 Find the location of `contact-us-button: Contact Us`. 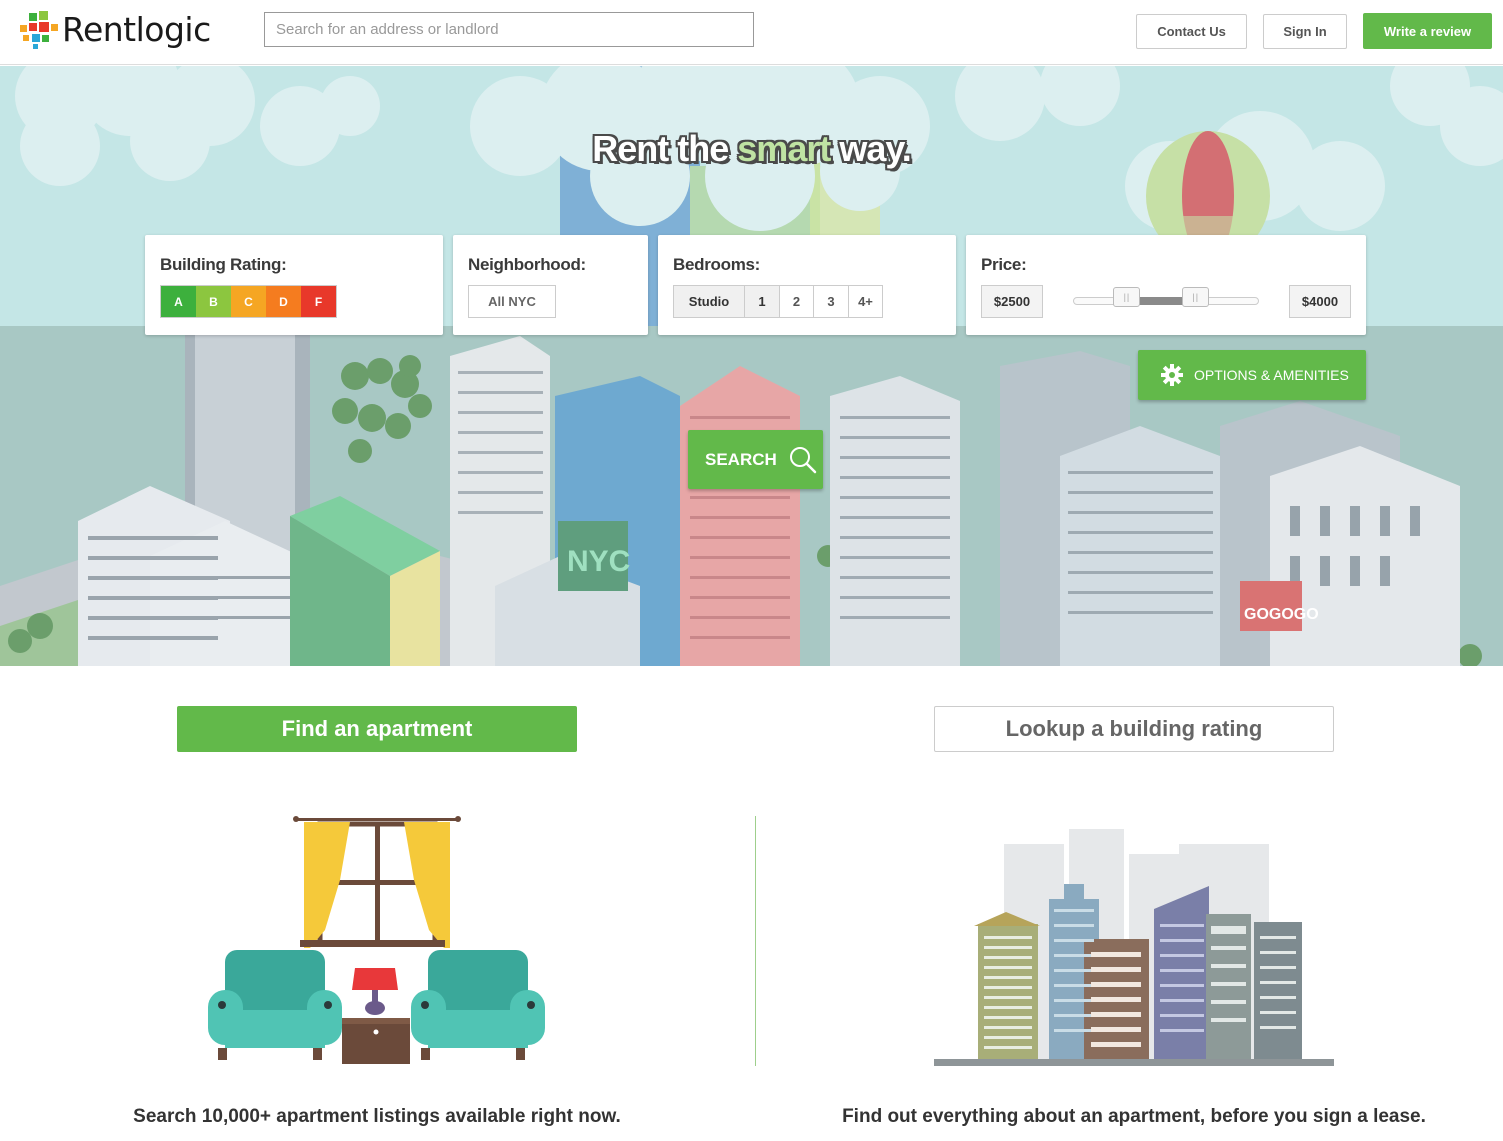

contact-us-button: Contact Us is located at coordinates (1191, 31).